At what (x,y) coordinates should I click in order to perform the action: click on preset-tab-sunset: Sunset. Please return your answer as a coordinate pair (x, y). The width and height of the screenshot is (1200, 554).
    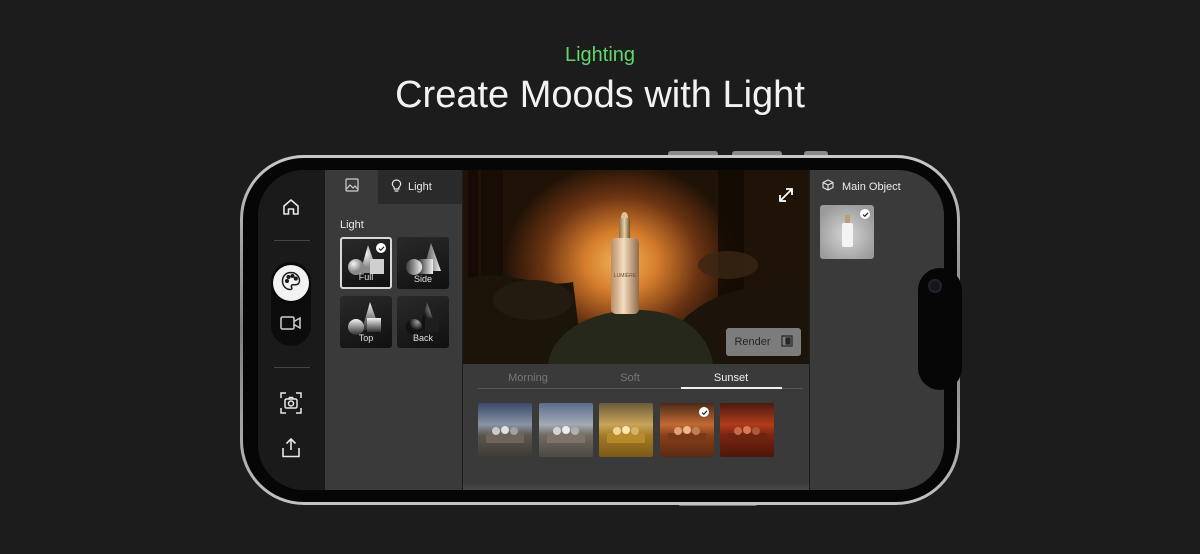
    Looking at the image, I should click on (731, 378).